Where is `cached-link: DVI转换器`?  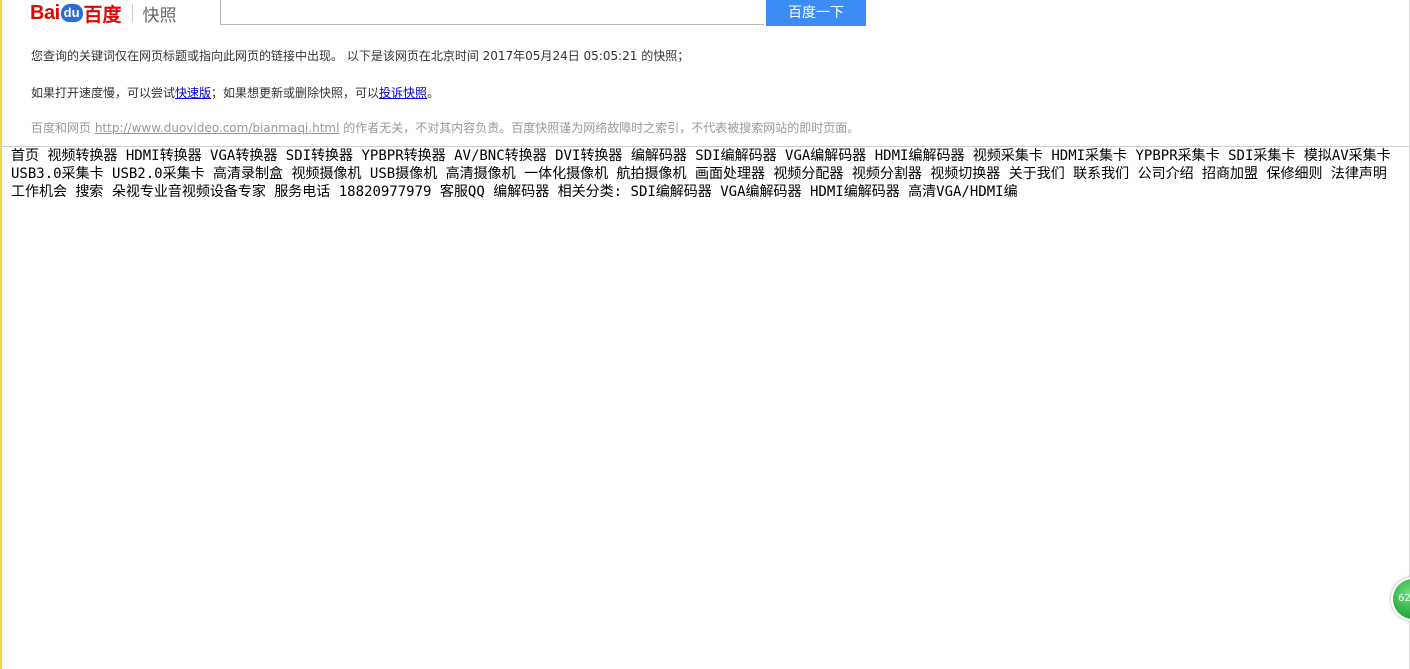 cached-link: DVI转换器 is located at coordinates (588, 156).